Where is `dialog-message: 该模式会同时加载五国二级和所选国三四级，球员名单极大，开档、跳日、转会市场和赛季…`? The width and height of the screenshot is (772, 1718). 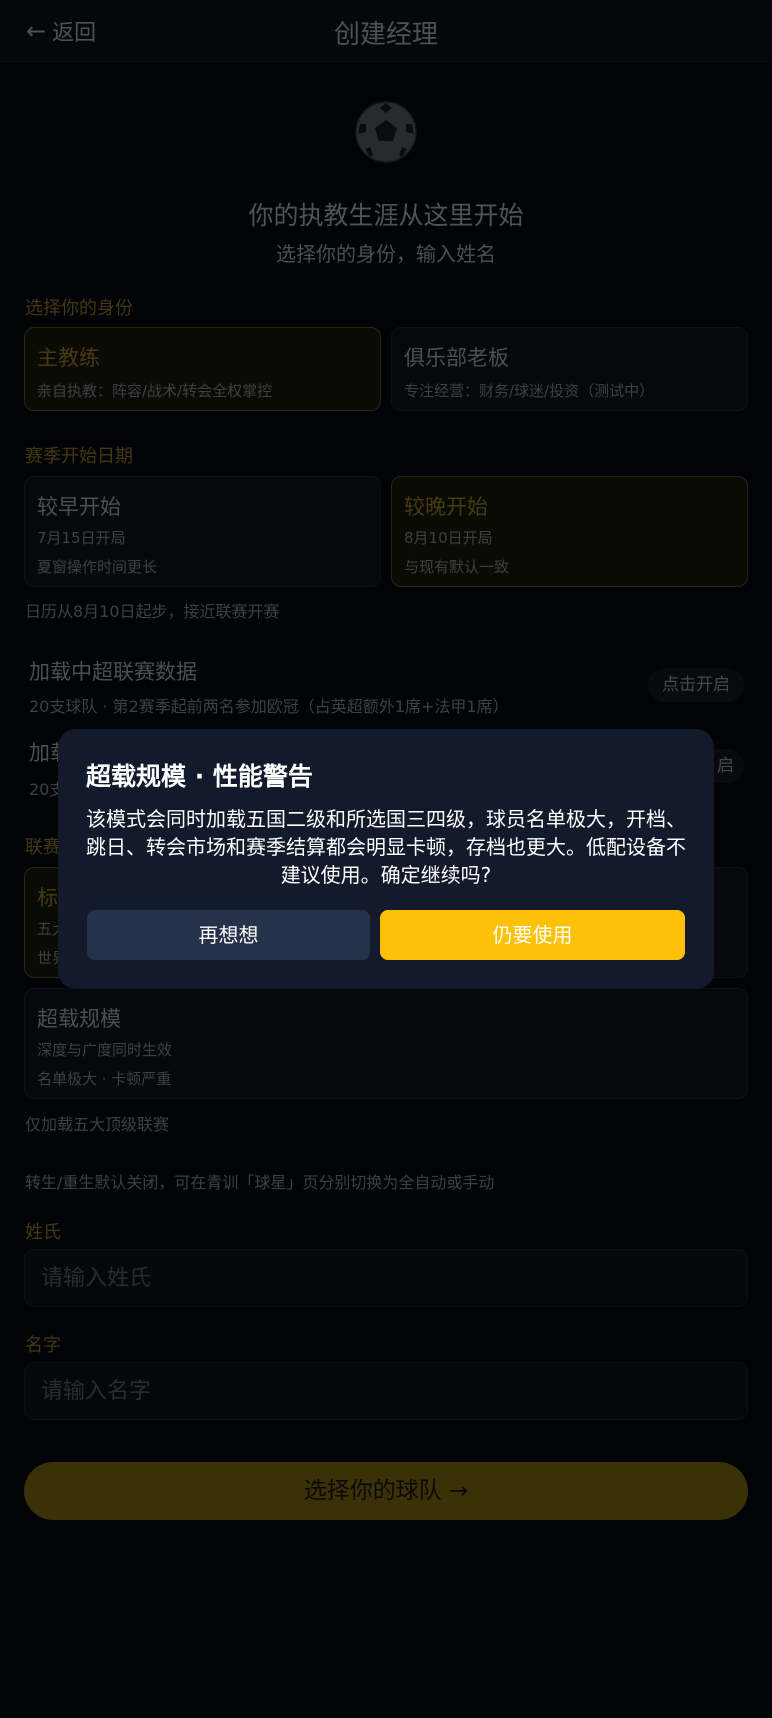 dialog-message: 该模式会同时加载五国二级和所选国三四级，球员名单极大，开档、跳日、转会市场和赛季… is located at coordinates (386, 847).